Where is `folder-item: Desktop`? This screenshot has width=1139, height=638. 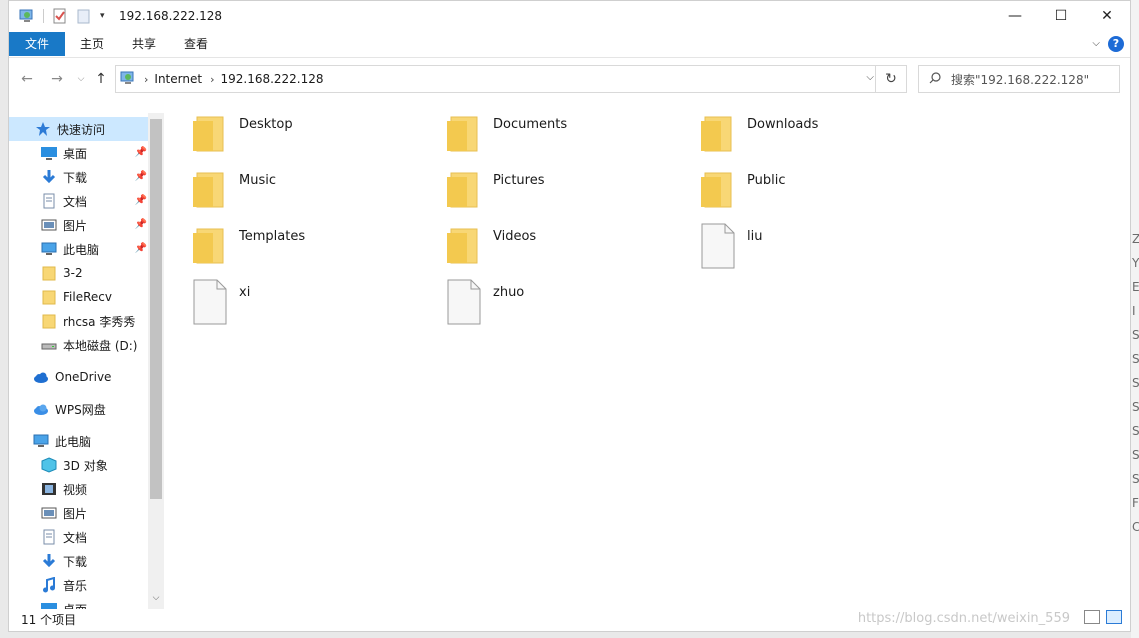 folder-item: Desktop is located at coordinates (289, 127).